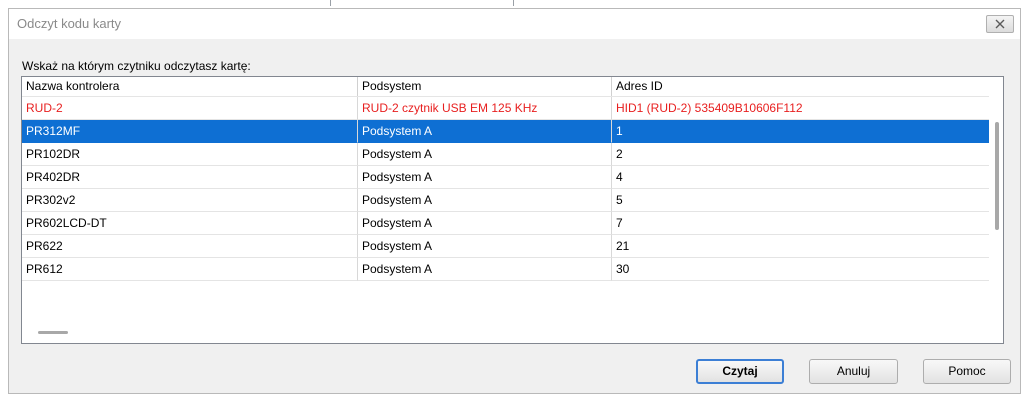 The width and height of the screenshot is (1022, 394). What do you see at coordinates (801, 177) in the screenshot?
I see `cell-address-id: 4` at bounding box center [801, 177].